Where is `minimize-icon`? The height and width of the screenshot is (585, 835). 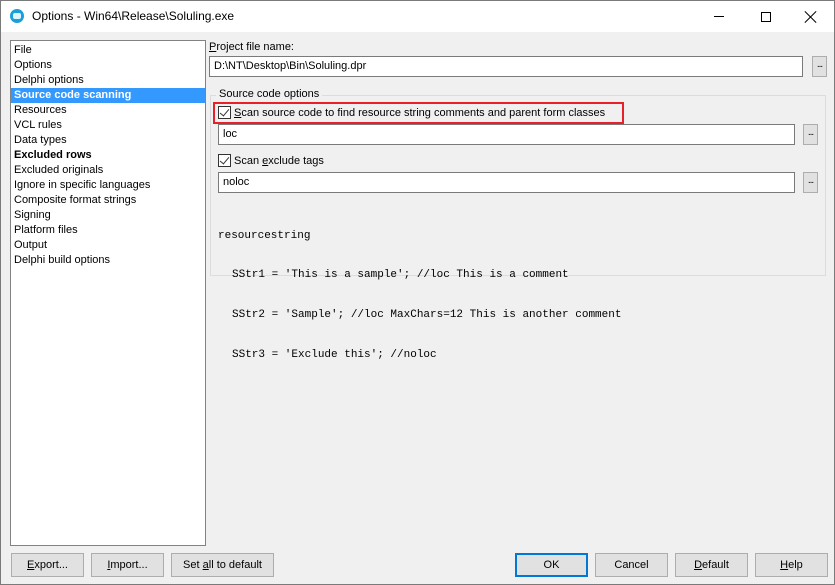 minimize-icon is located at coordinates (719, 16).